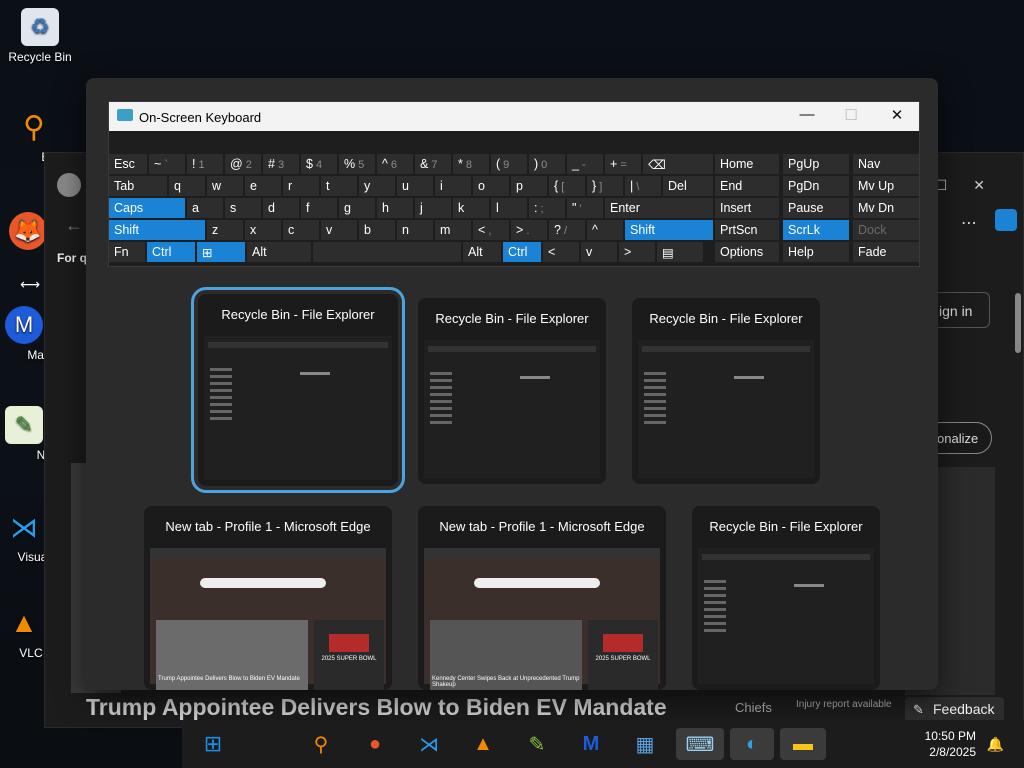 The image size is (1024, 768). I want to click on osk-key: m, so click(453, 230).